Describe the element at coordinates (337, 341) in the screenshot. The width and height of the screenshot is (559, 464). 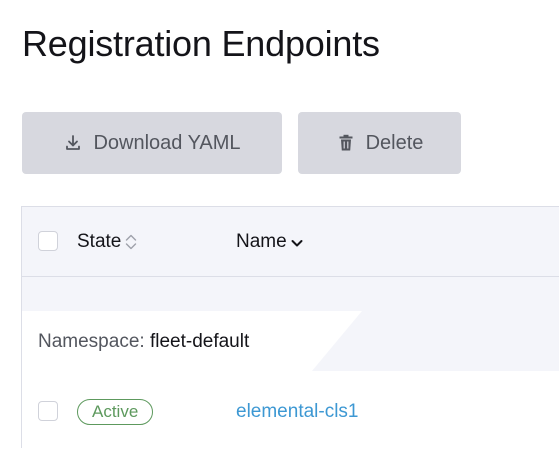
I see `group-tab-edge` at that location.